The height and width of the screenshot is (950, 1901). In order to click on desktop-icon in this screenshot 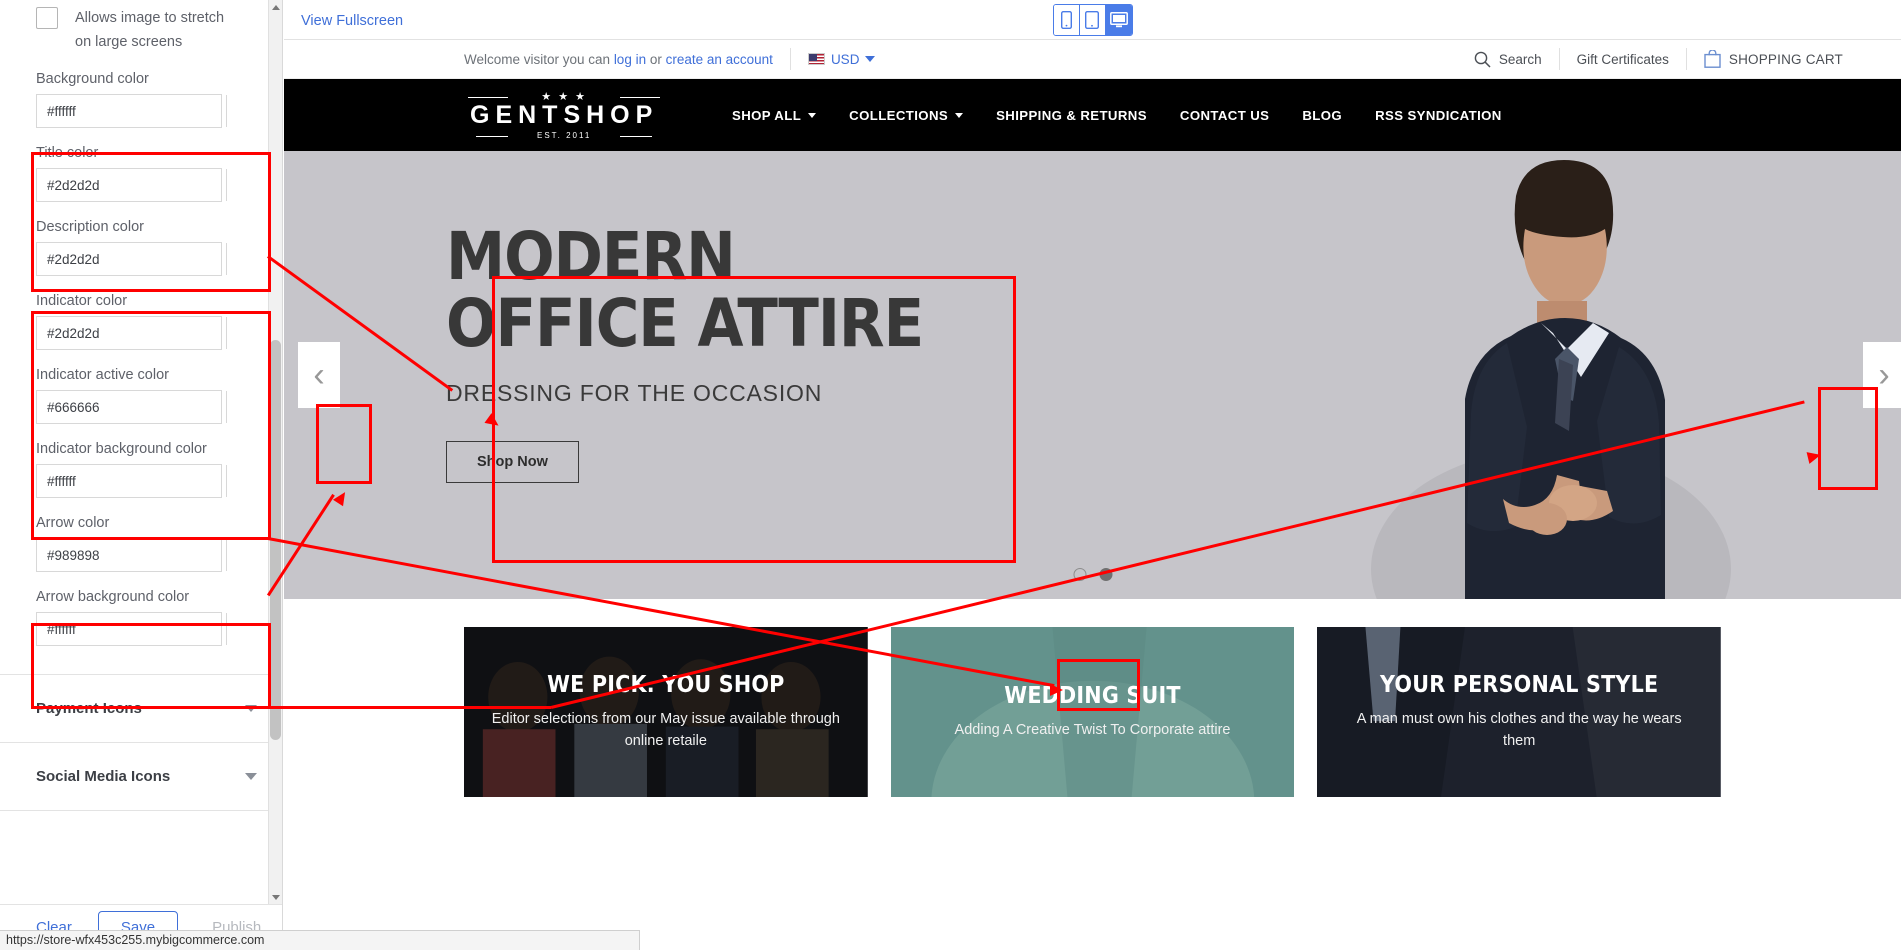, I will do `click(1118, 20)`.